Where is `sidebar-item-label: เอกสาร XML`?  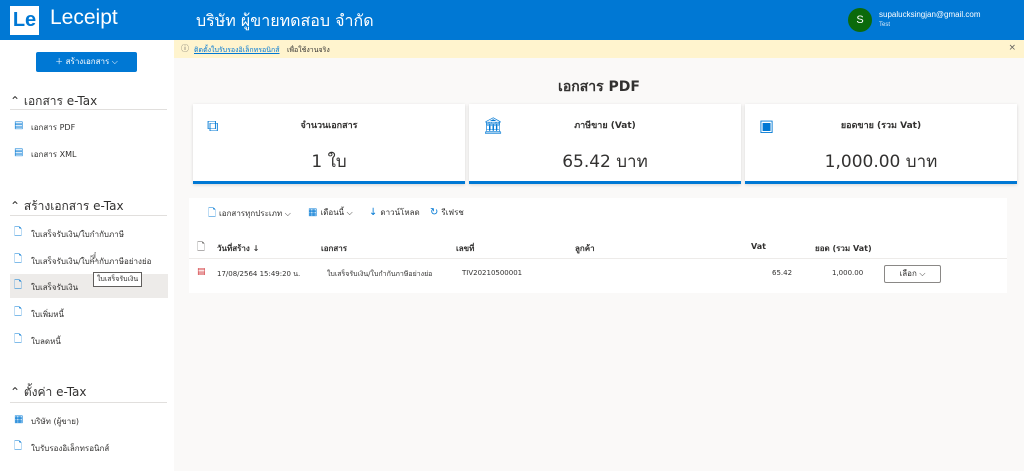
sidebar-item-label: เอกสาร XML is located at coordinates (54, 154).